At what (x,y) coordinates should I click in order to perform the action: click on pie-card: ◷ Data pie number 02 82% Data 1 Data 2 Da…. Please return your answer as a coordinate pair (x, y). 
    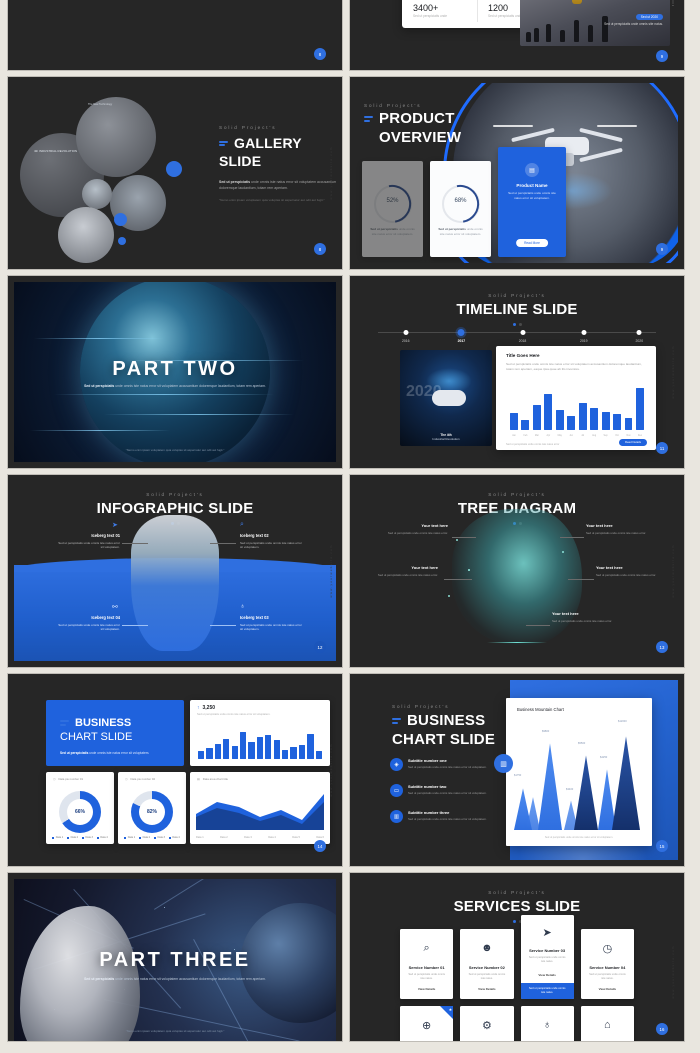
    Looking at the image, I should click on (152, 808).